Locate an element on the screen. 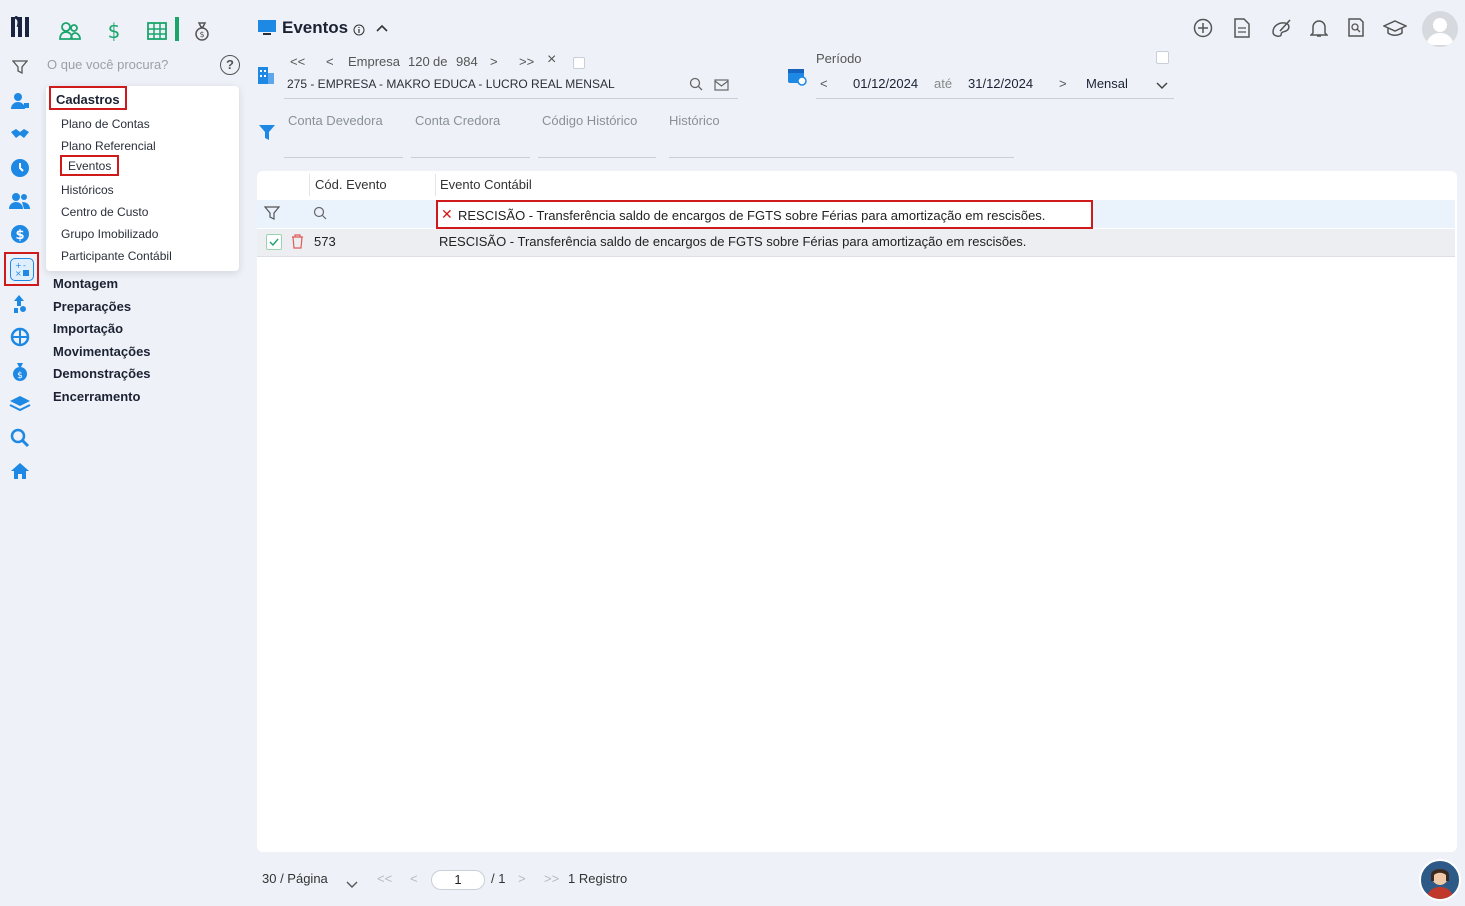  prev-page-button: < is located at coordinates (414, 878).